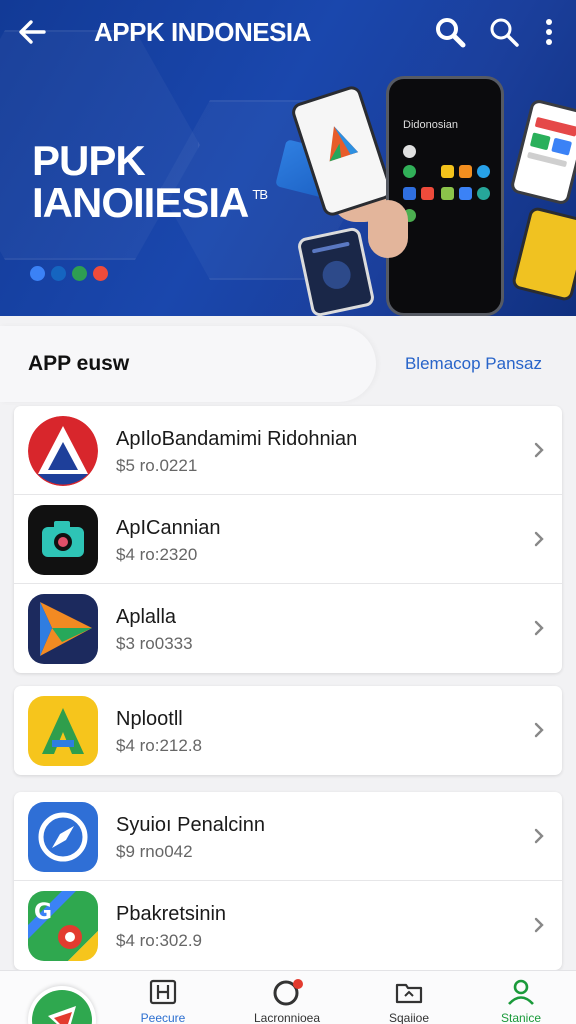 This screenshot has height=1024, width=576. Describe the element at coordinates (409, 1017) in the screenshot. I see `nav-label: Sqaiioe` at that location.